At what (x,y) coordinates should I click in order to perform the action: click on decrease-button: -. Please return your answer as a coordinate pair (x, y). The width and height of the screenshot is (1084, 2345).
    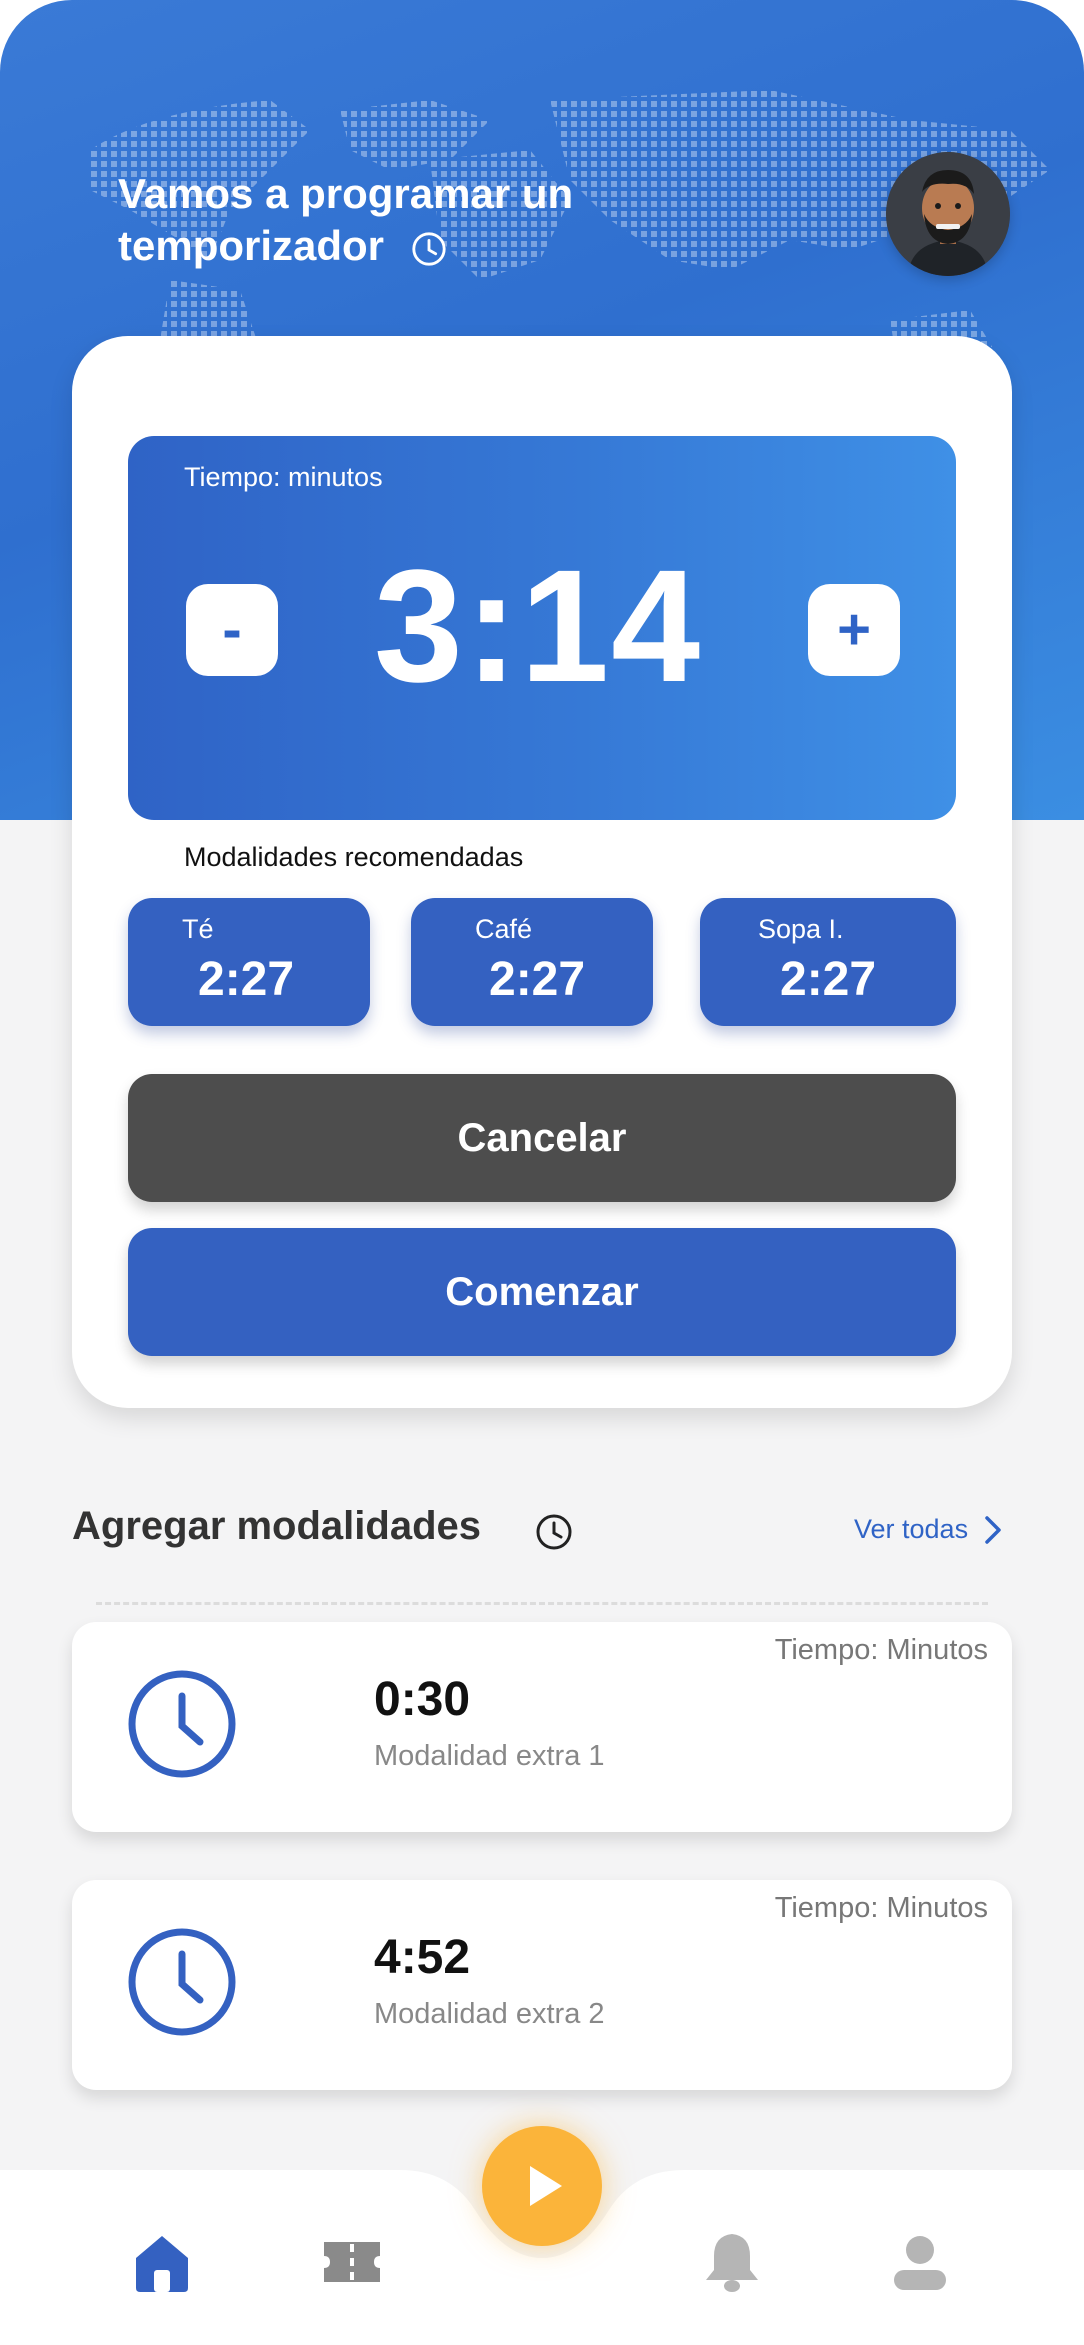
    Looking at the image, I should click on (232, 630).